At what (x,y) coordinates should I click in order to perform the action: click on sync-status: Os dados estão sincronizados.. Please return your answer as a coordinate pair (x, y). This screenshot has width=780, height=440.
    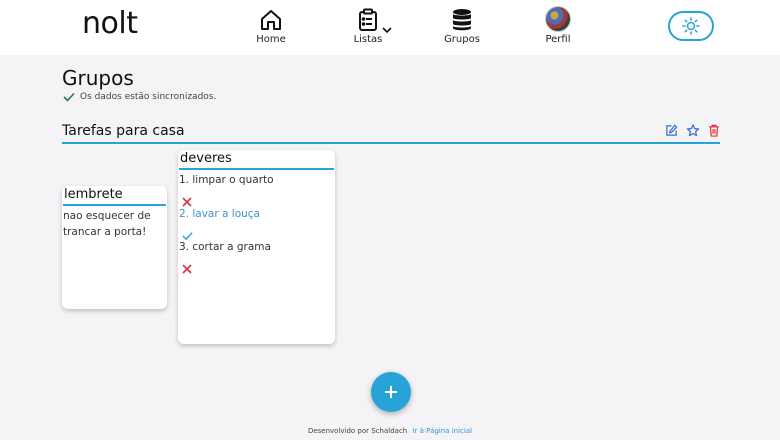
    Looking at the image, I should click on (139, 97).